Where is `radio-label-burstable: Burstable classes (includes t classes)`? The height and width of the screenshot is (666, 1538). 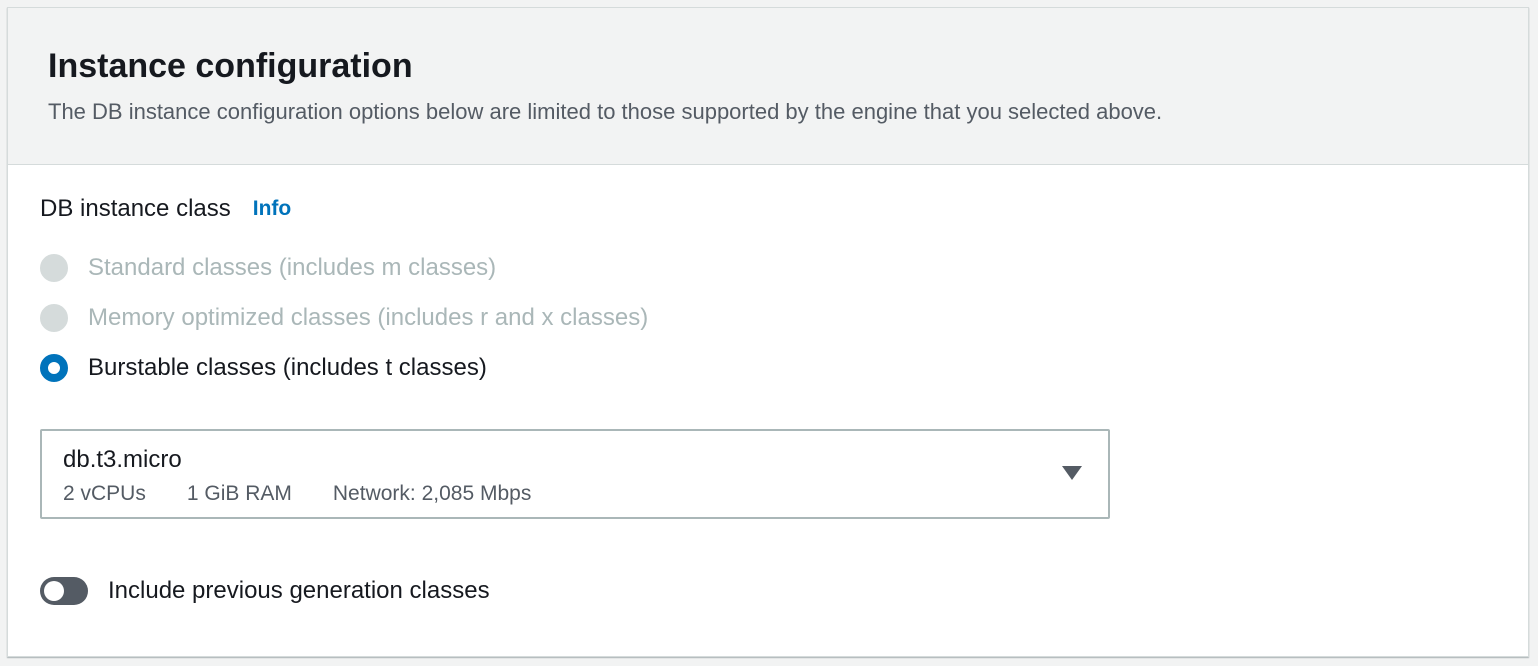 radio-label-burstable: Burstable classes (includes t classes) is located at coordinates (287, 368).